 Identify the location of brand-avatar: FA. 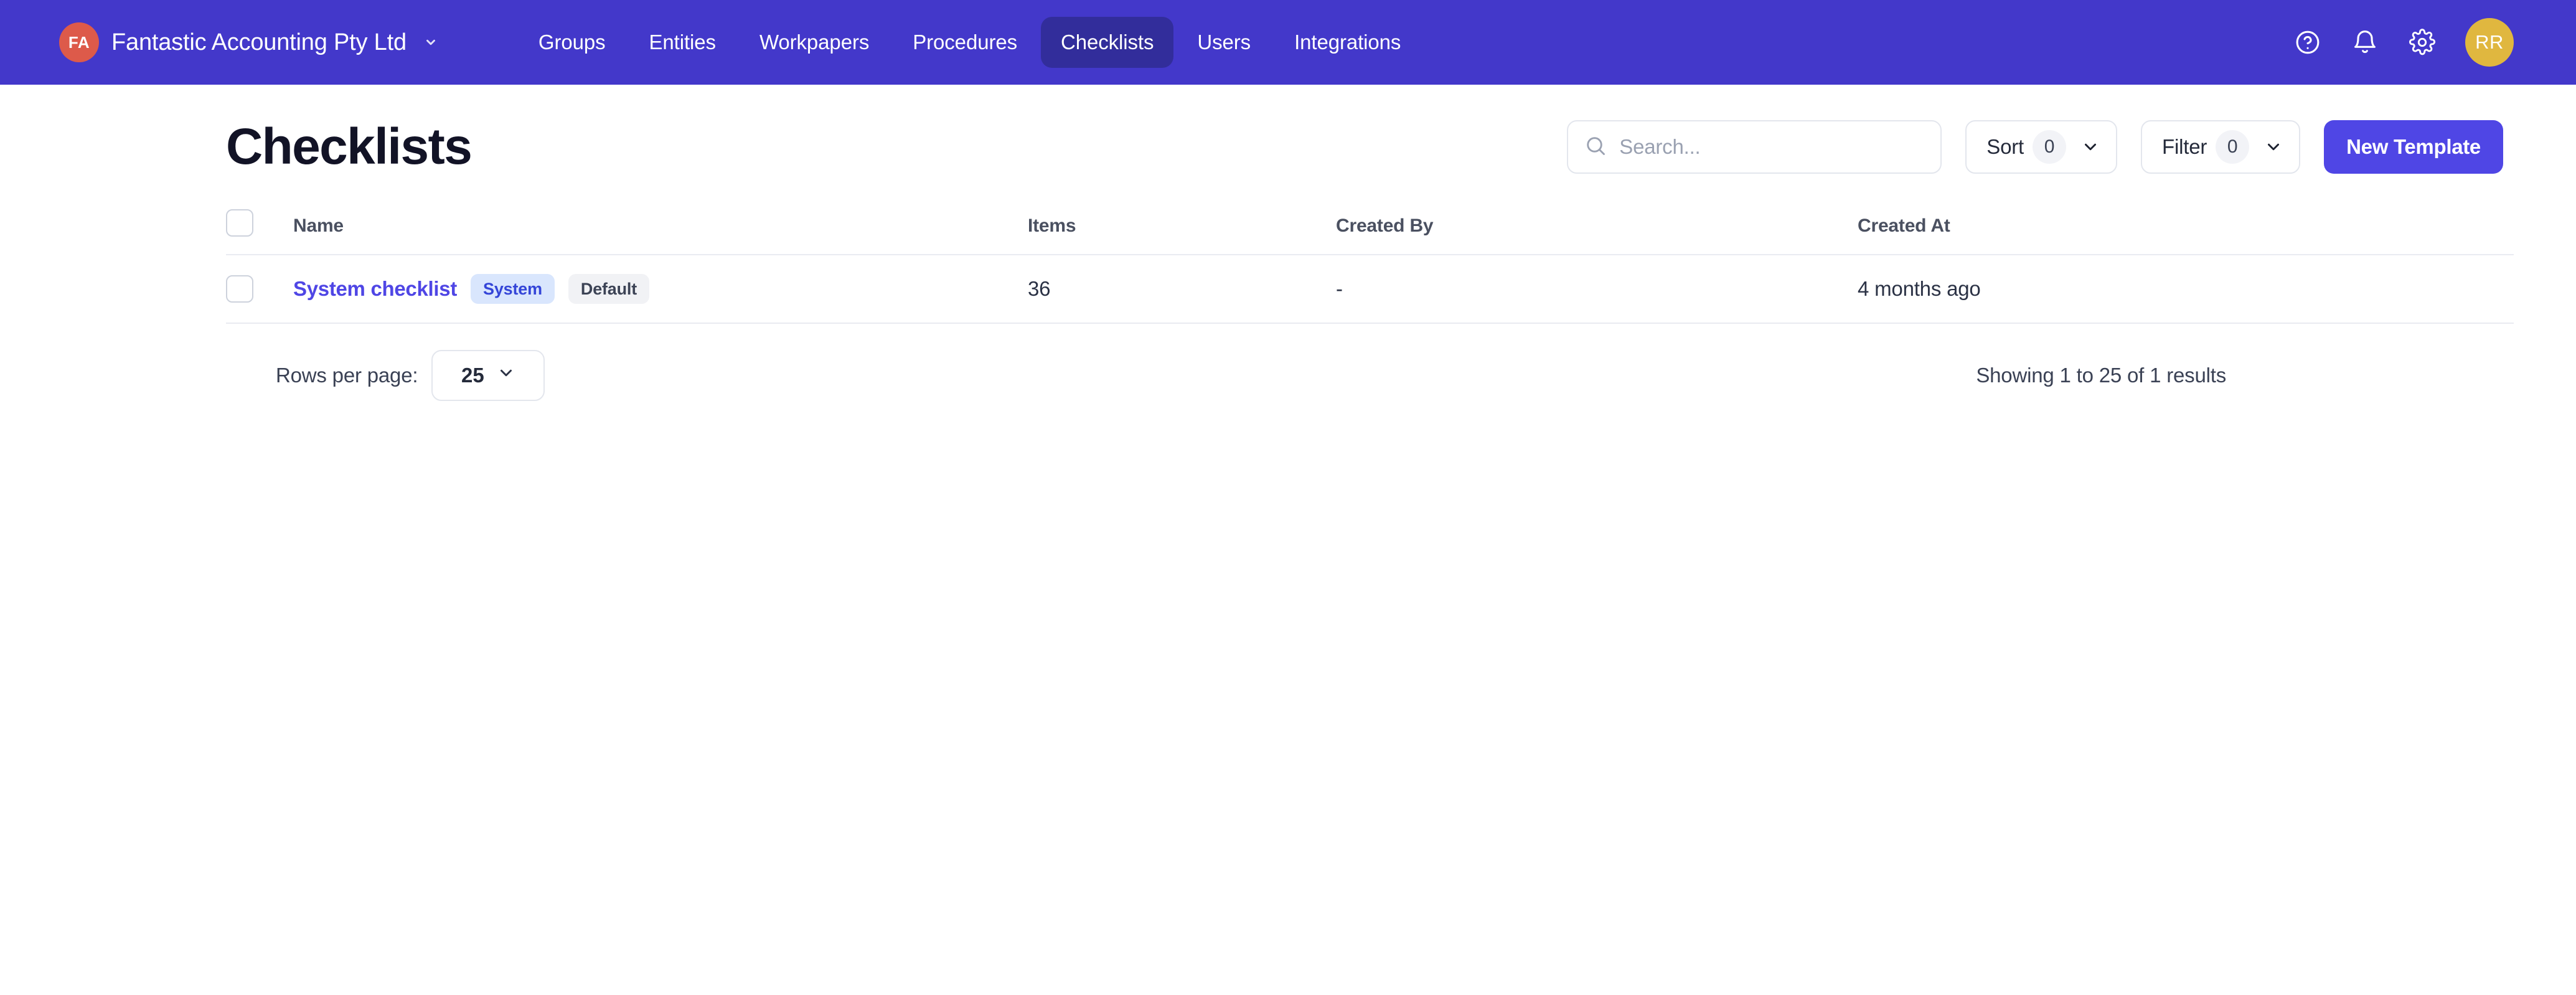
(79, 42).